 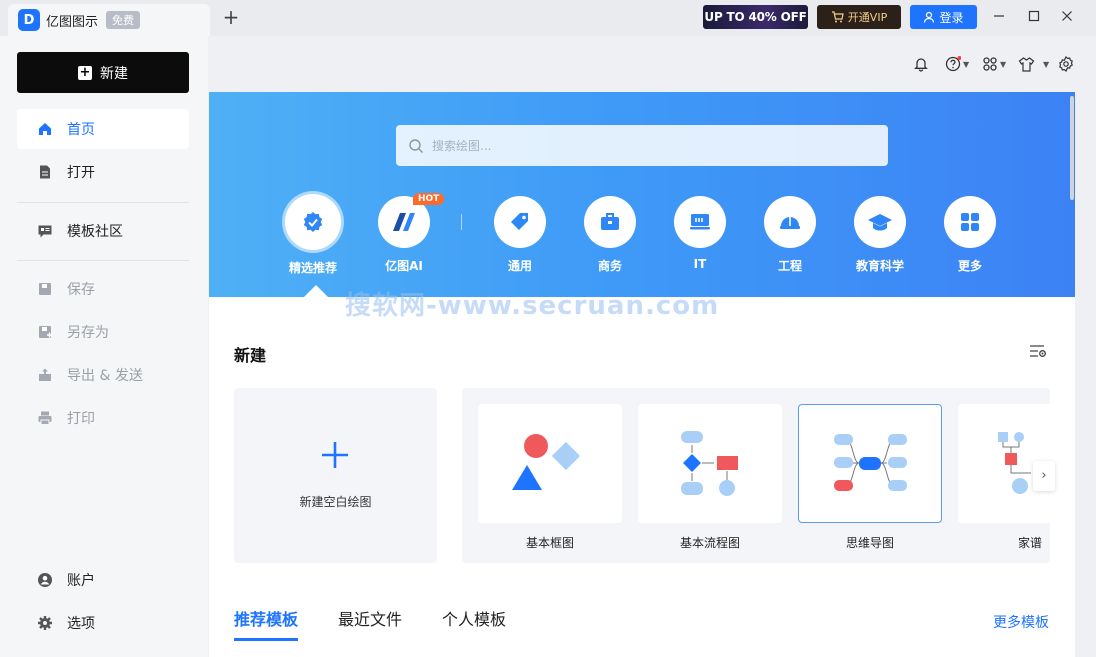 What do you see at coordinates (81, 290) in the screenshot?
I see `sidebar-item-label: 保存` at bounding box center [81, 290].